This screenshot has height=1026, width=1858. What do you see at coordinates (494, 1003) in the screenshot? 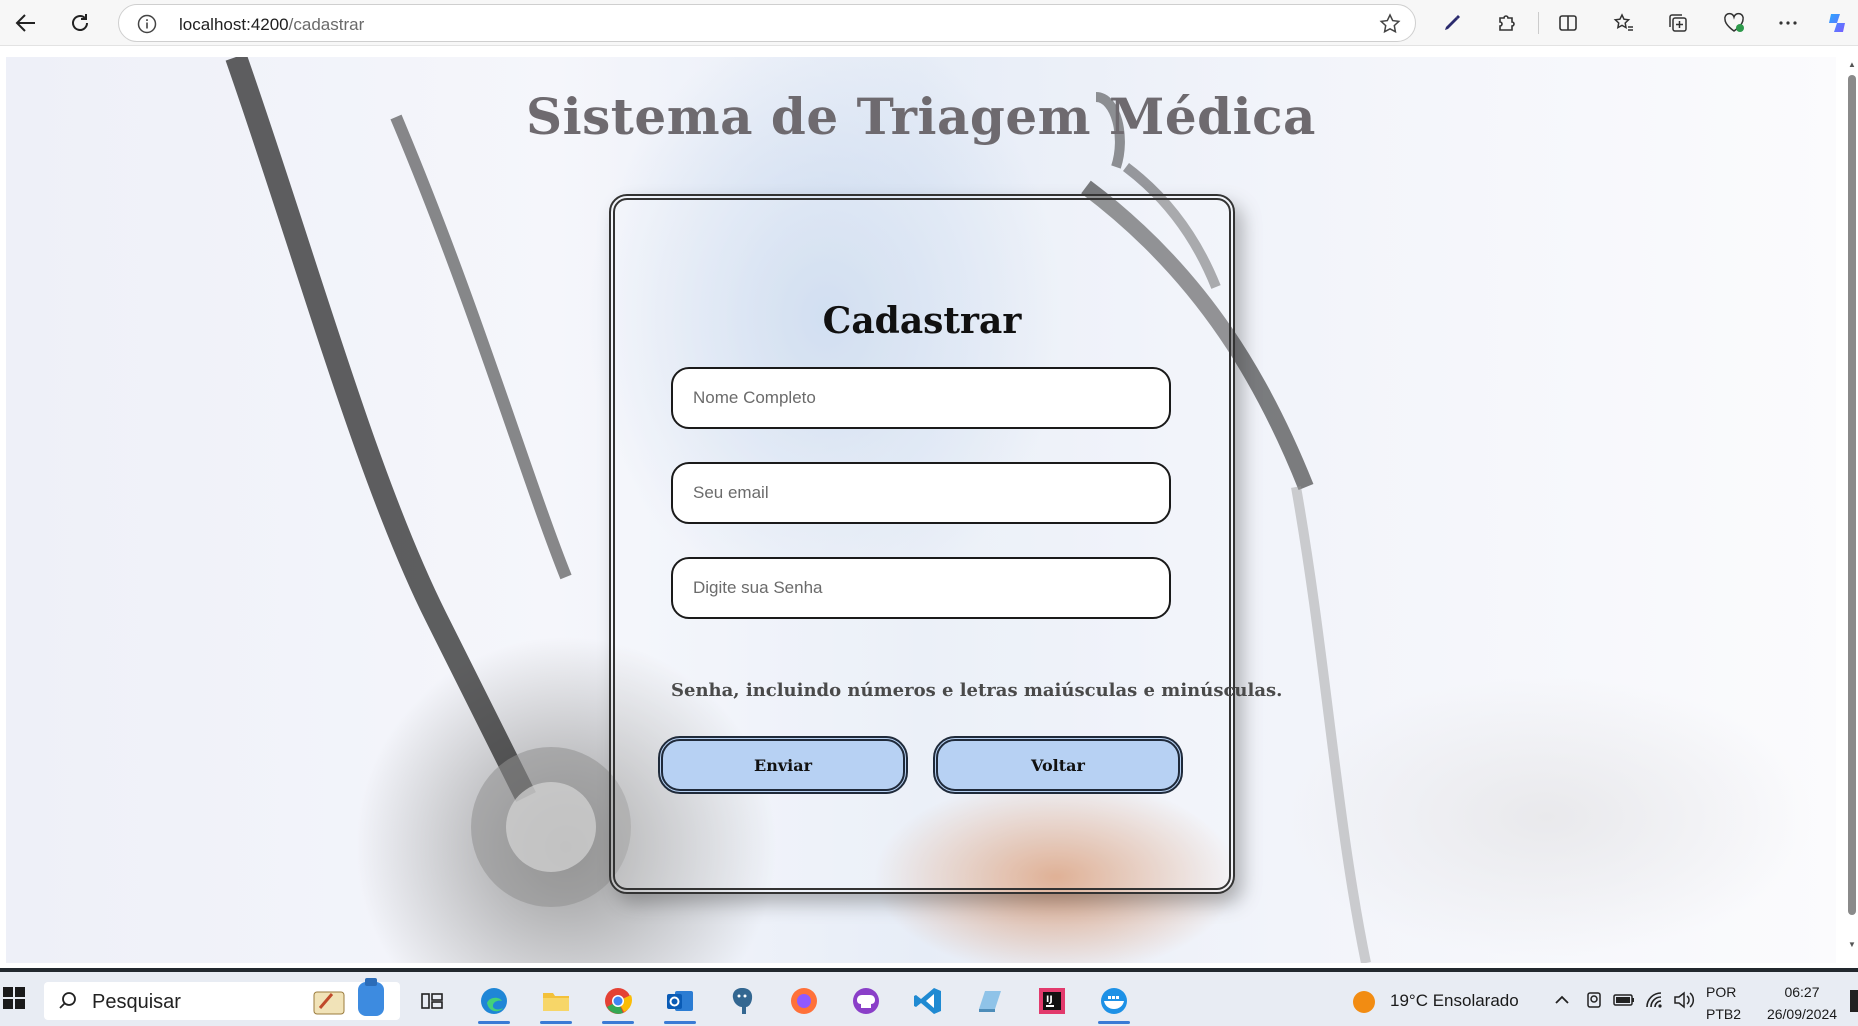
I see `edge-browser-icon` at bounding box center [494, 1003].